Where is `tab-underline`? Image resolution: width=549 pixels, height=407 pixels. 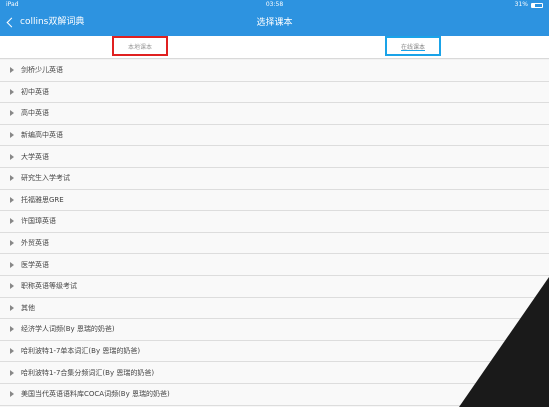
tab-underline is located at coordinates (413, 50).